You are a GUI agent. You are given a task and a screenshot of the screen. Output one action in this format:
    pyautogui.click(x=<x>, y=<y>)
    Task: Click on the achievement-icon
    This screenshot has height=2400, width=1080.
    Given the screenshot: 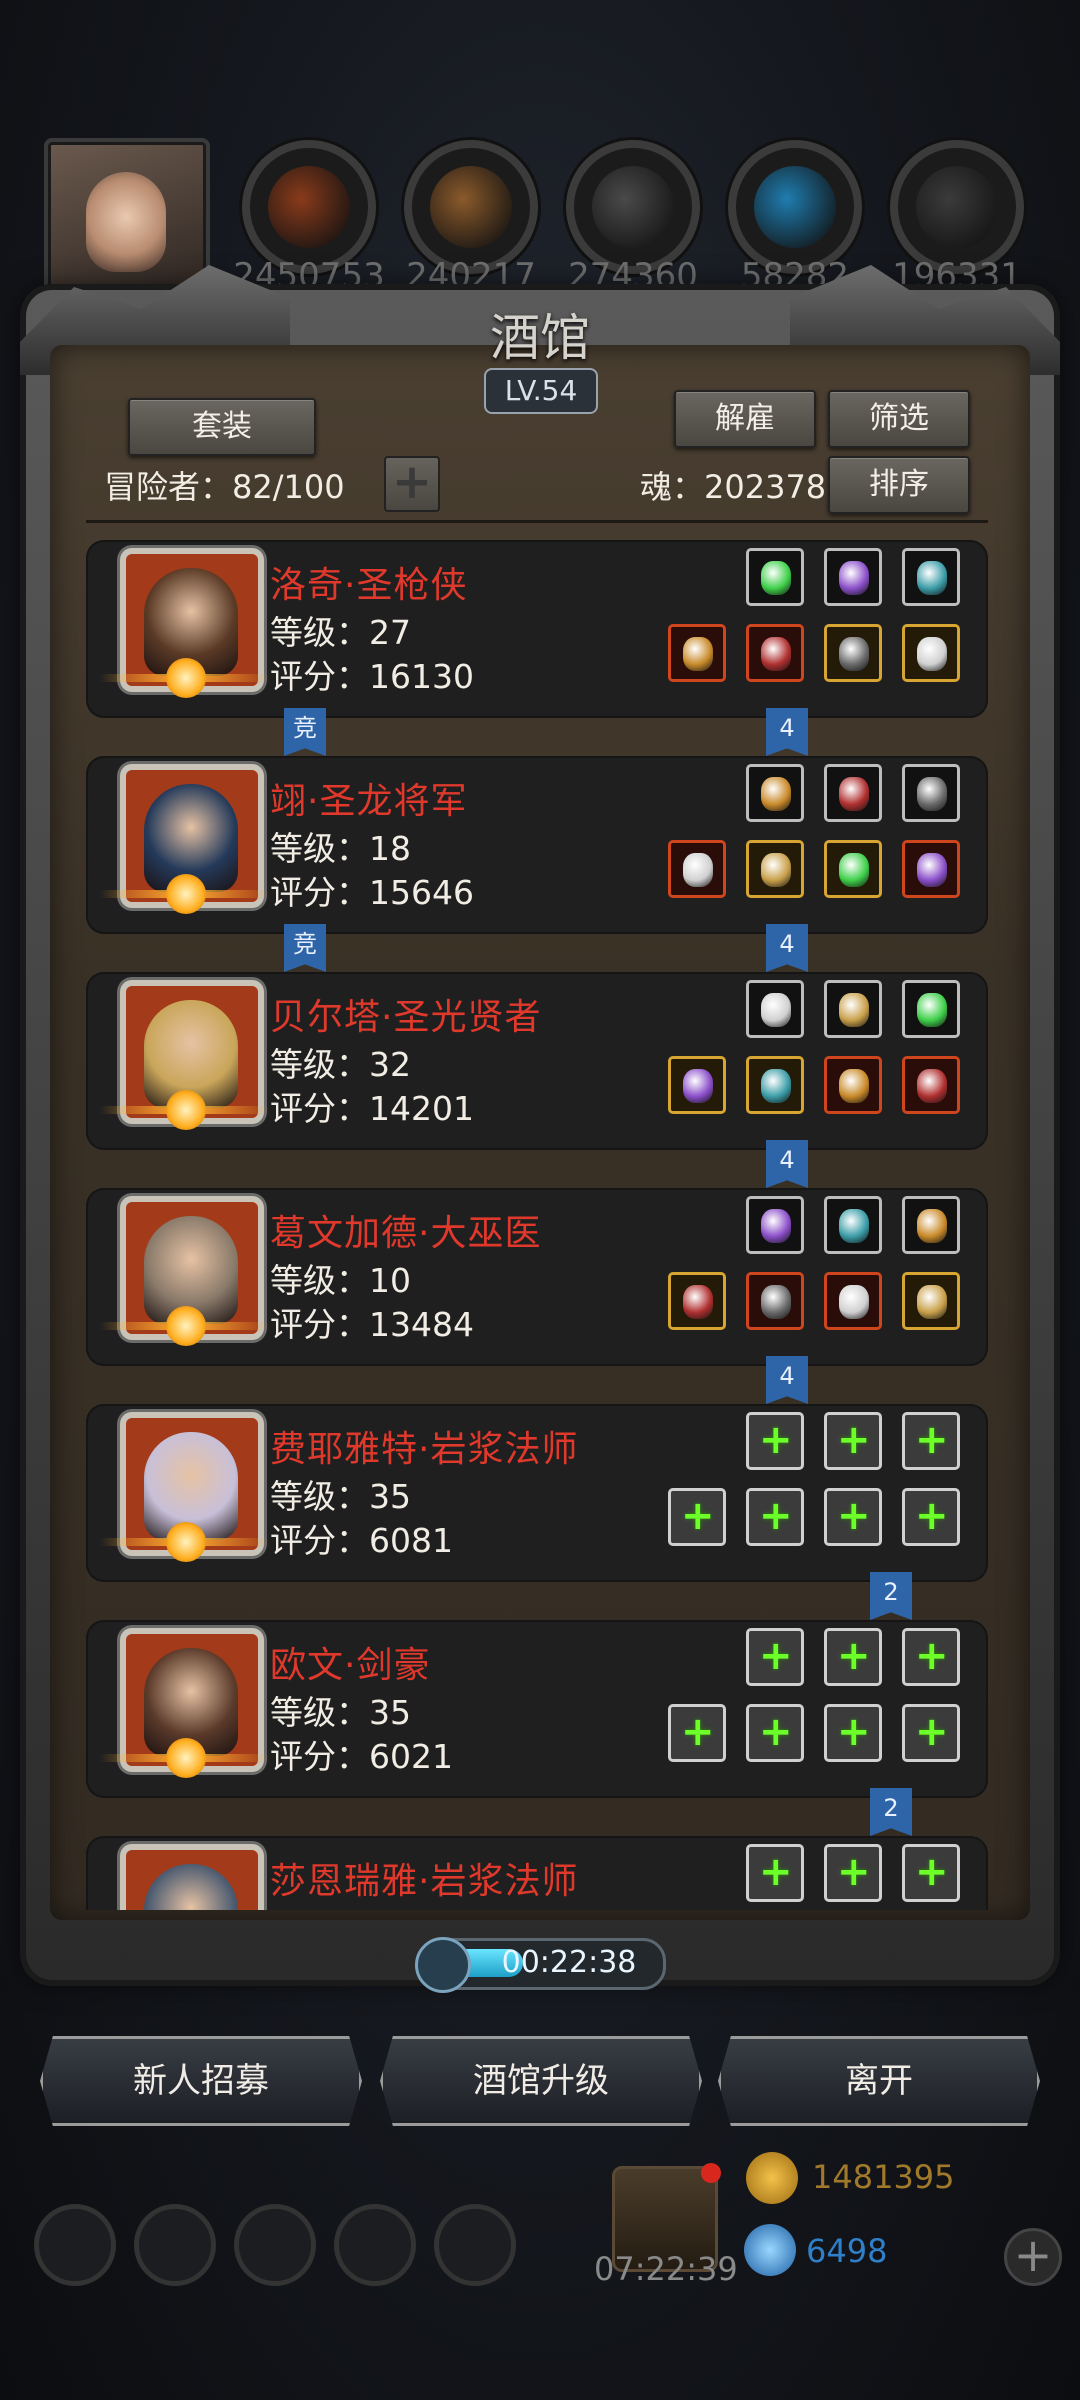 What is the action you would take?
    pyautogui.click(x=175, y=2245)
    